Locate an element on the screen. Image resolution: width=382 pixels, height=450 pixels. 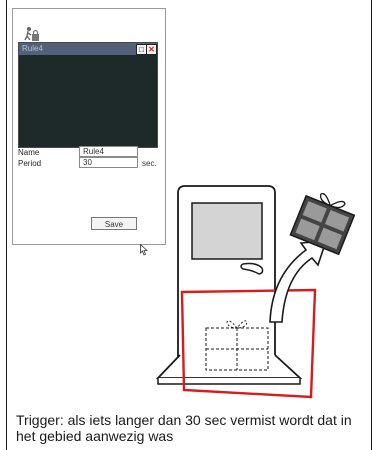
rule-window: Rule4 □ ✕ is located at coordinates (88, 95).